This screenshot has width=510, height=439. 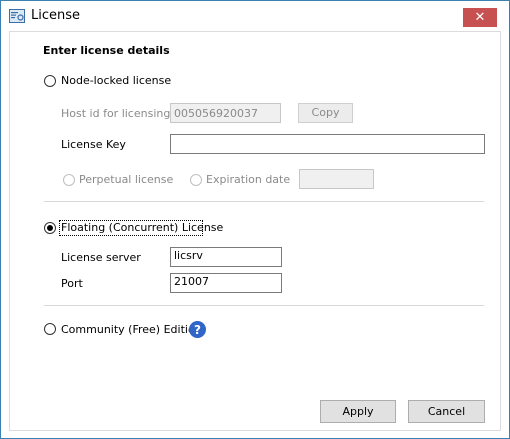 What do you see at coordinates (358, 411) in the screenshot?
I see `apply-button: Apply` at bounding box center [358, 411].